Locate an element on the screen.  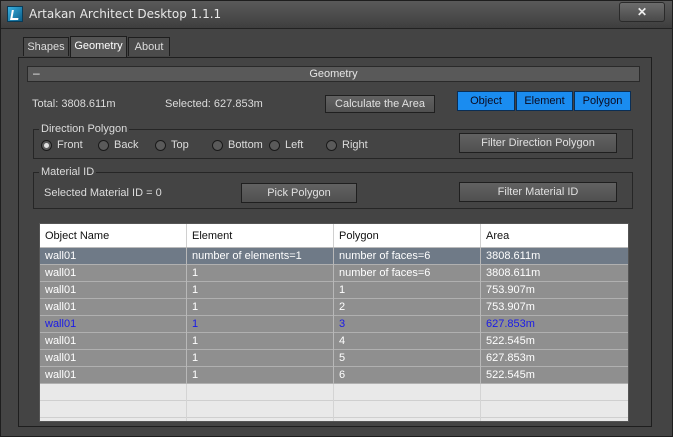
tab-about: About is located at coordinates (149, 46).